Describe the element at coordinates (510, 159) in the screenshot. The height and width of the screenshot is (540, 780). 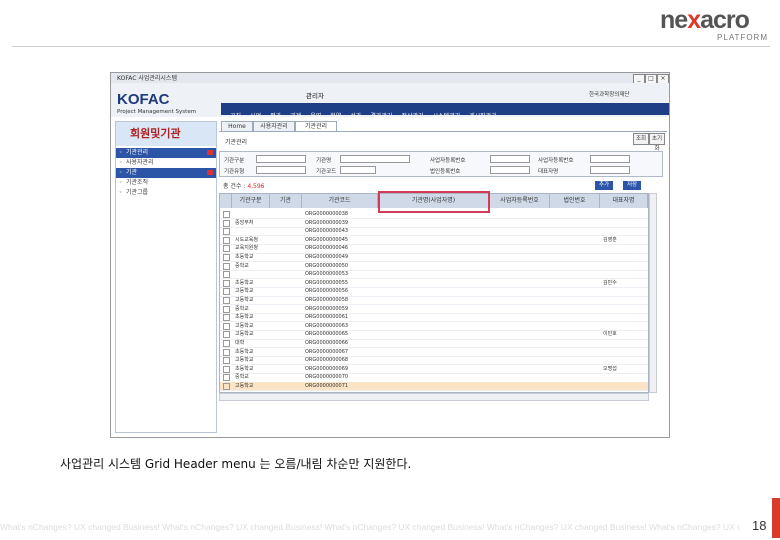
I see `biz-number-input` at that location.